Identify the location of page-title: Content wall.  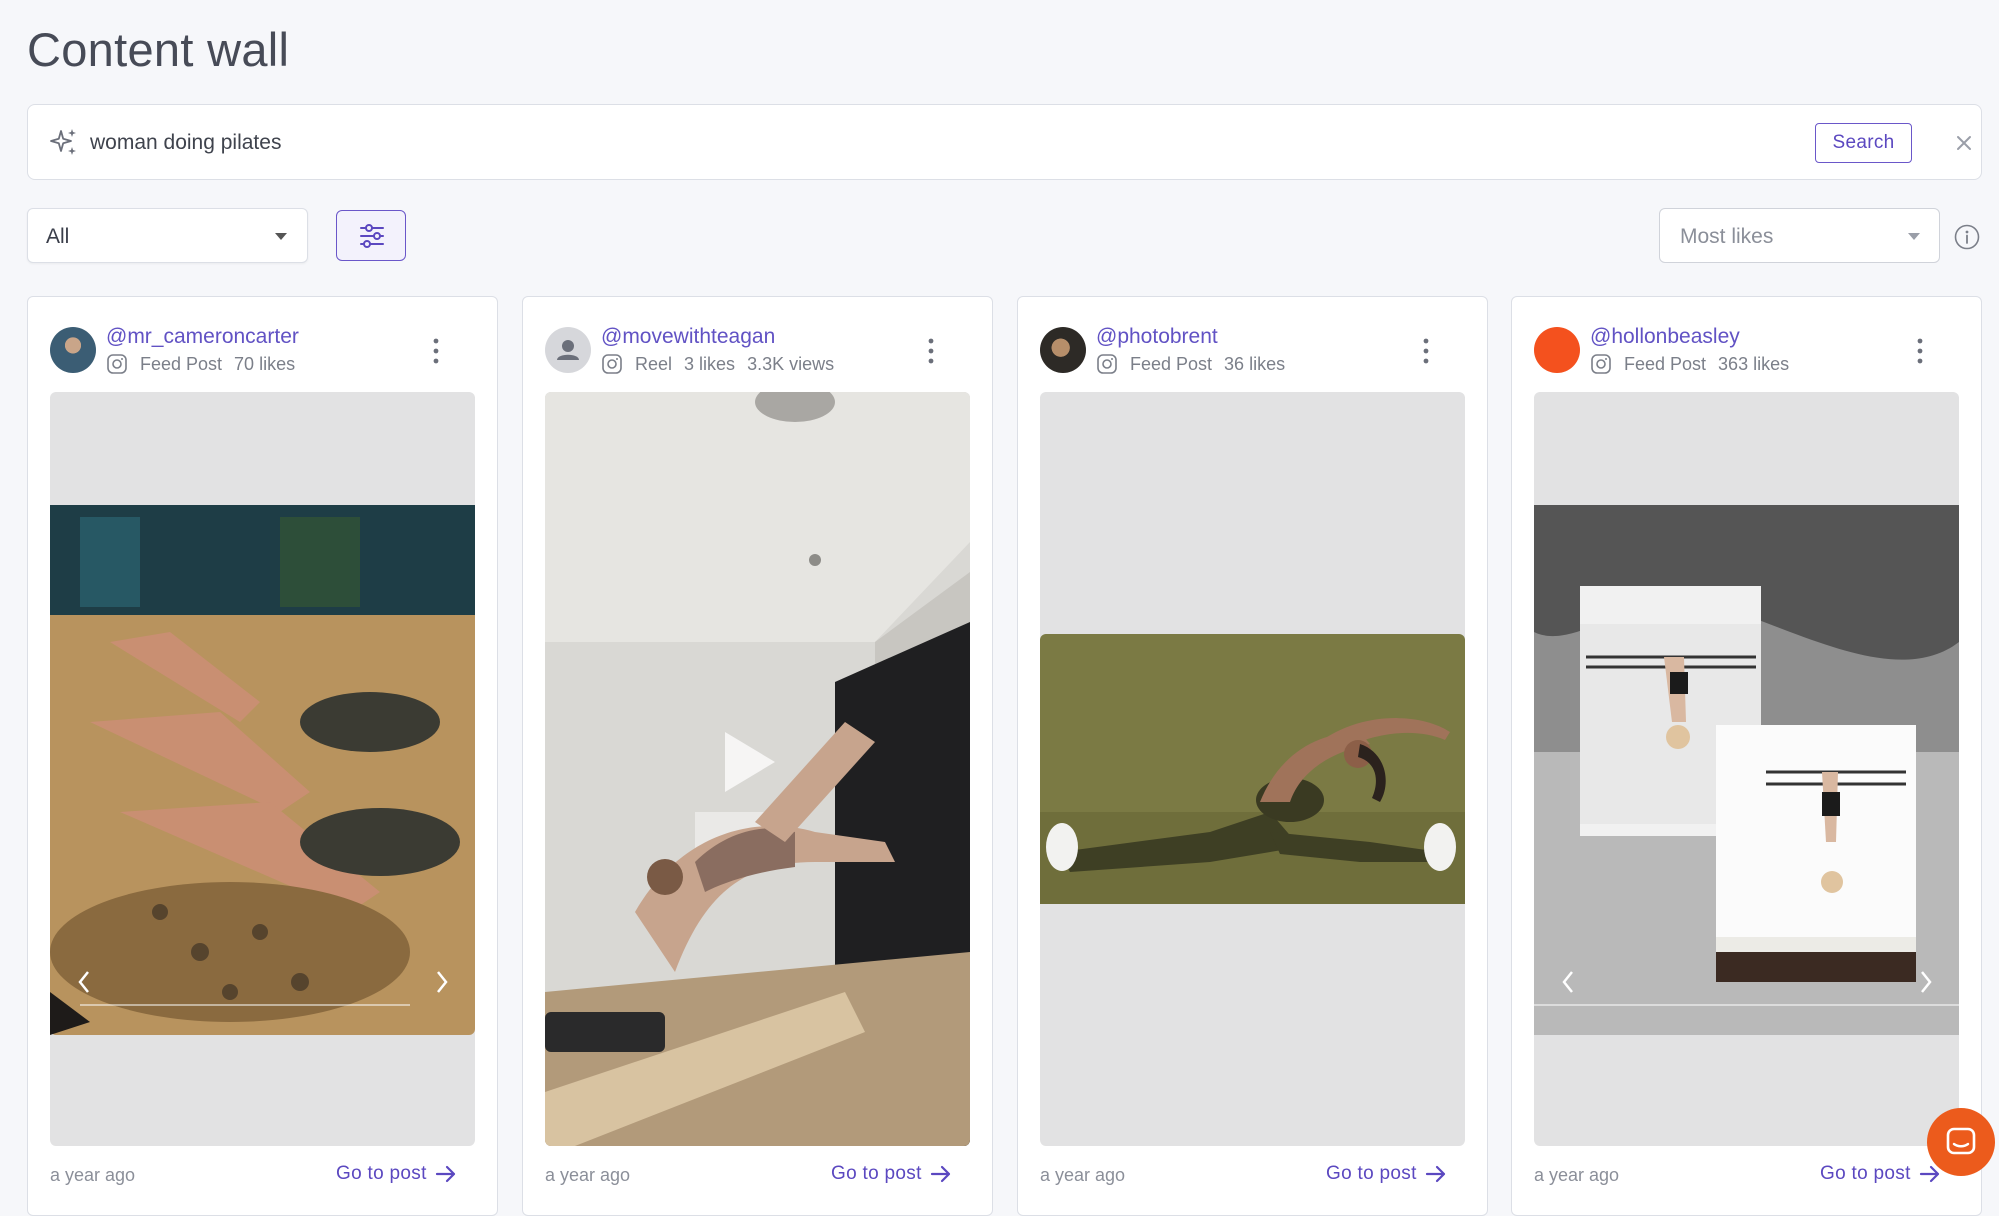
(158, 49).